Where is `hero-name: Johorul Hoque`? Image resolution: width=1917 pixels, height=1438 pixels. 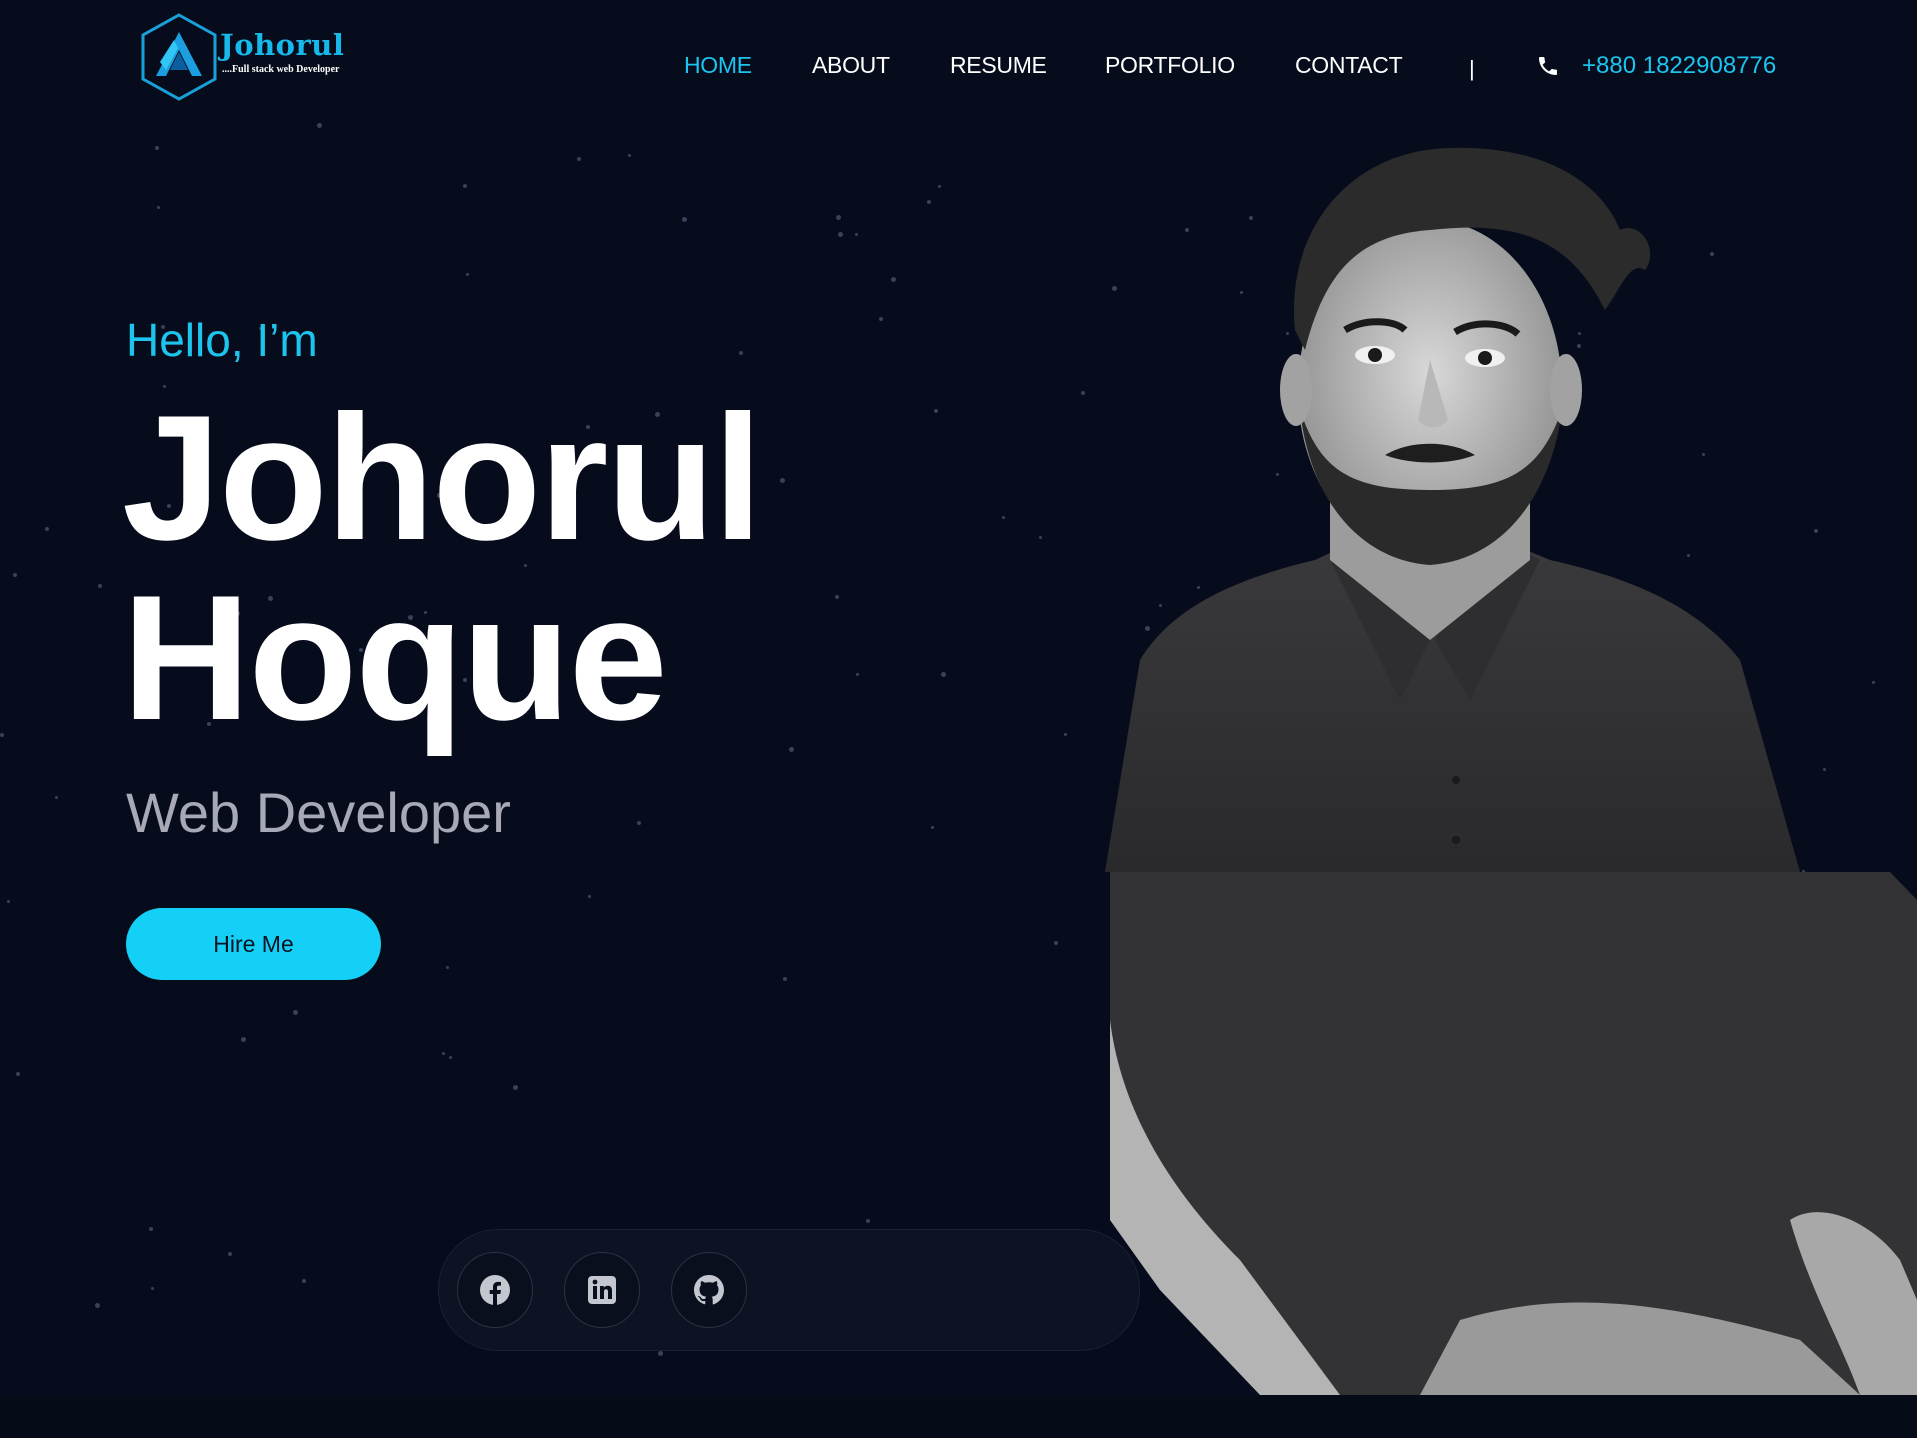 hero-name: Johorul Hoque is located at coordinates (442, 568).